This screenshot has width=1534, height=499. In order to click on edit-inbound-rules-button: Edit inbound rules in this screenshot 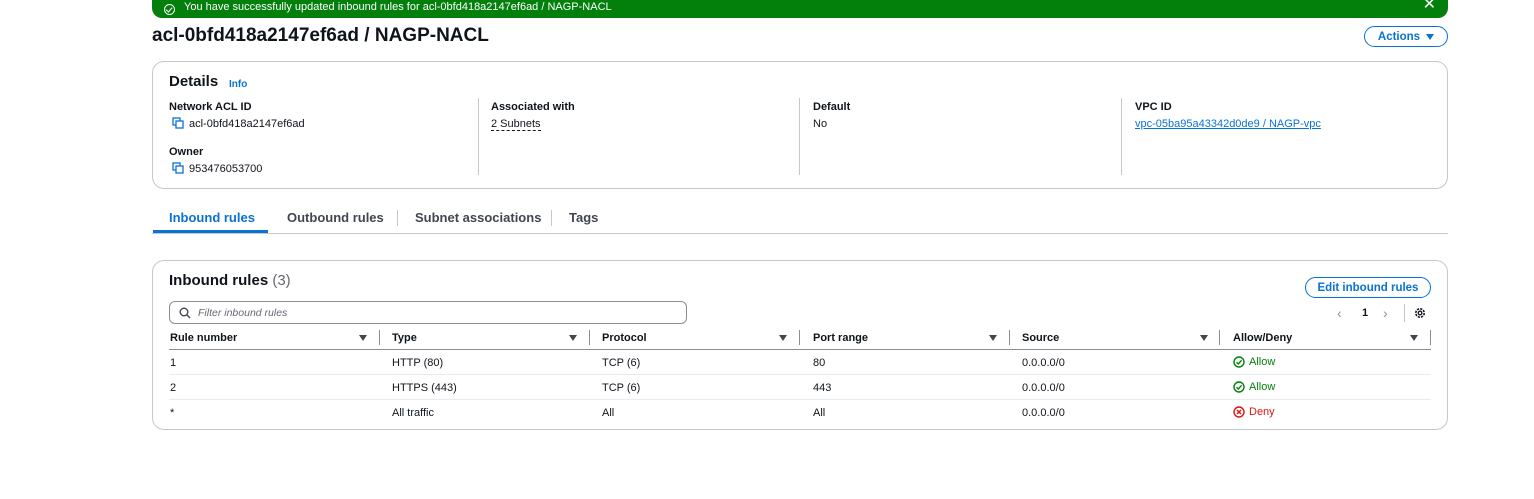, I will do `click(1368, 287)`.